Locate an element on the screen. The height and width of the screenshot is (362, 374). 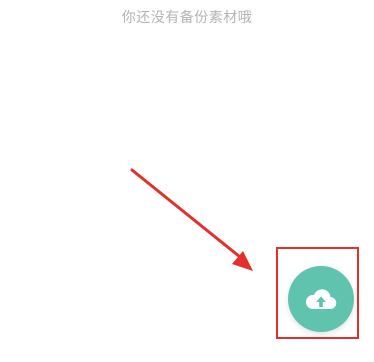
upload-button is located at coordinates (321, 299).